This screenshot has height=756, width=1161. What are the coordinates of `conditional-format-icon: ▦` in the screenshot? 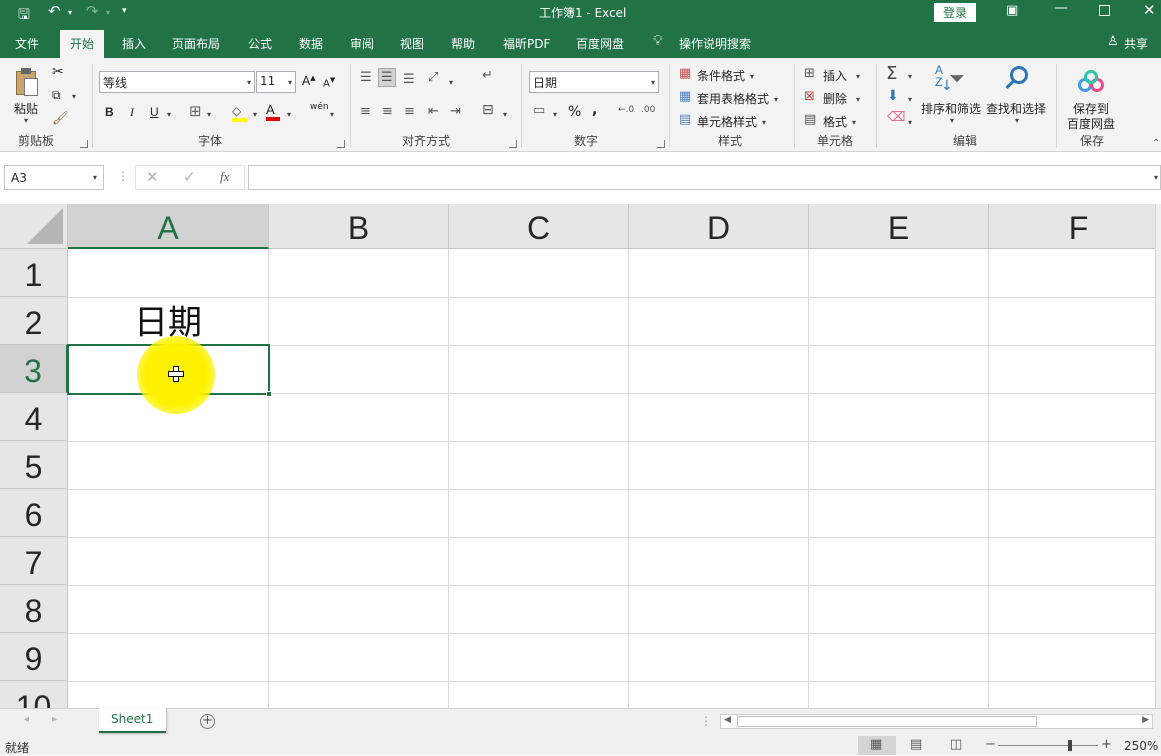 It's located at (685, 73).